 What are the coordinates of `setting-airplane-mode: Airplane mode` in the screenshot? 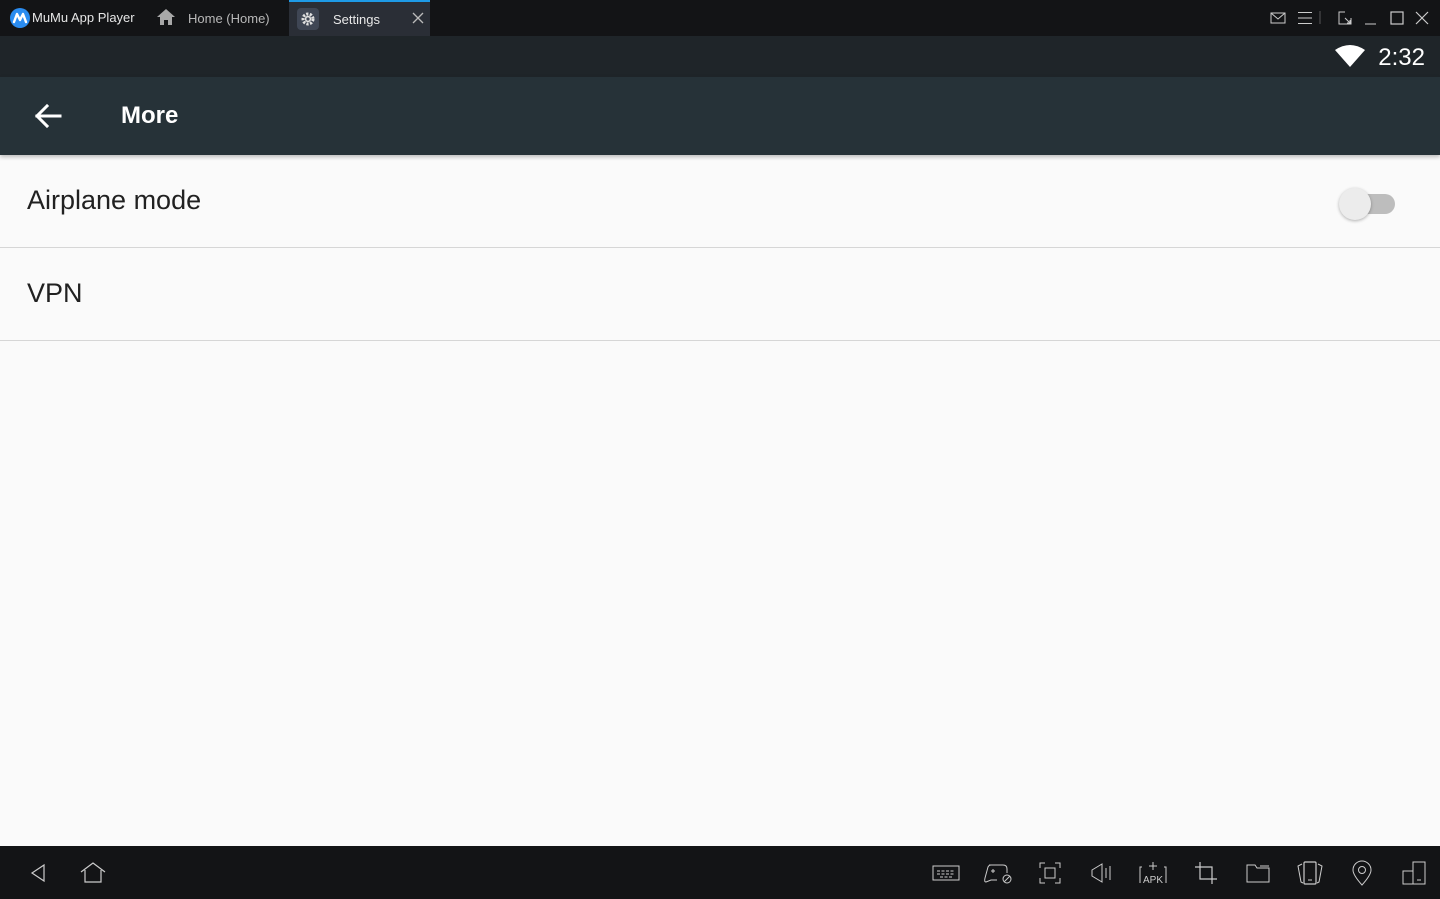 It's located at (720, 201).